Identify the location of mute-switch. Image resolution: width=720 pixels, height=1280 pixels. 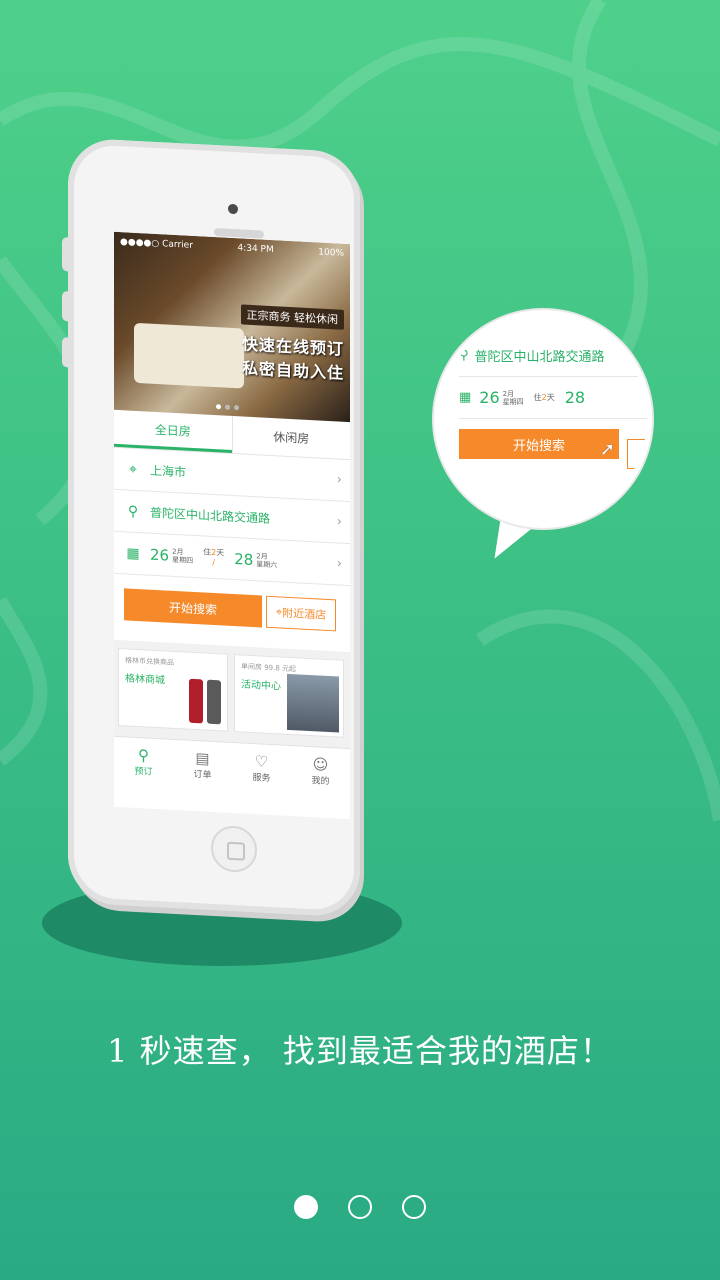
(67, 254).